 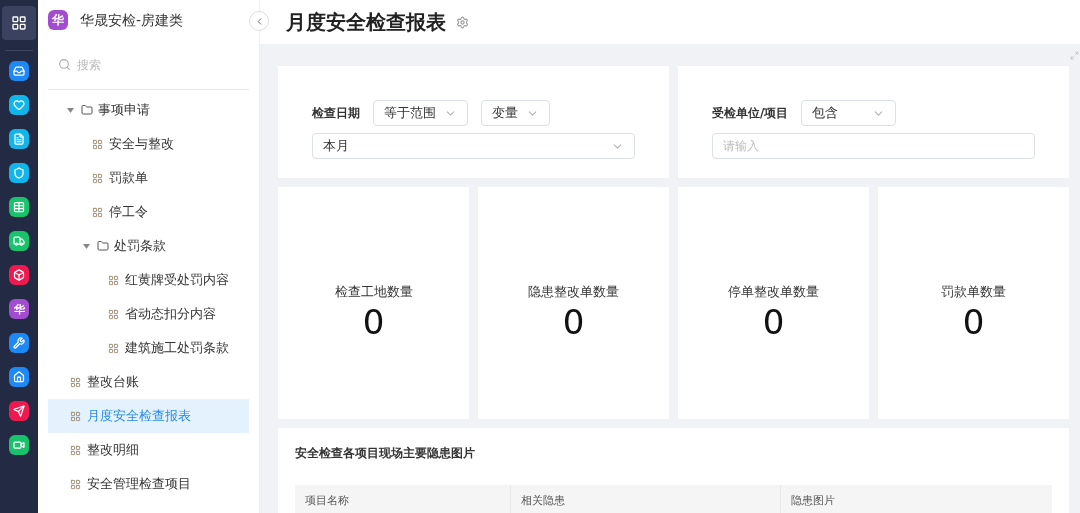 I want to click on tree-item: 整改台账, so click(x=148, y=382).